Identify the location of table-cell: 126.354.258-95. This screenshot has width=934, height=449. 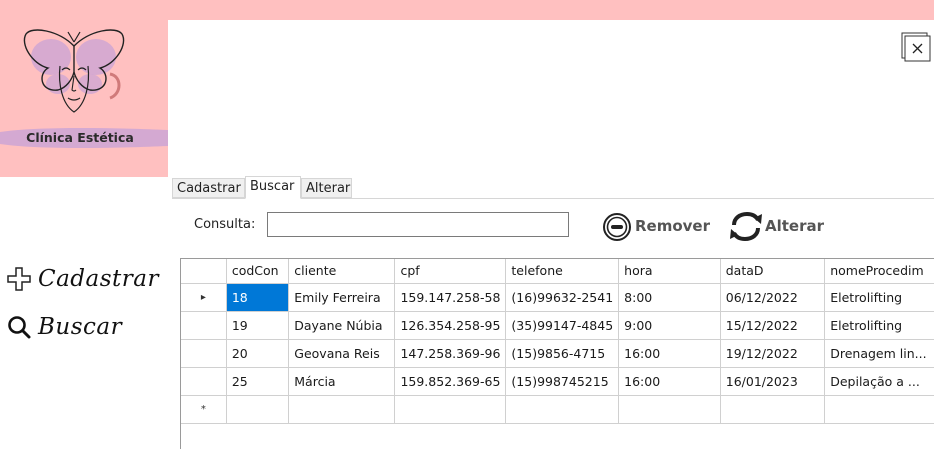
(450, 325).